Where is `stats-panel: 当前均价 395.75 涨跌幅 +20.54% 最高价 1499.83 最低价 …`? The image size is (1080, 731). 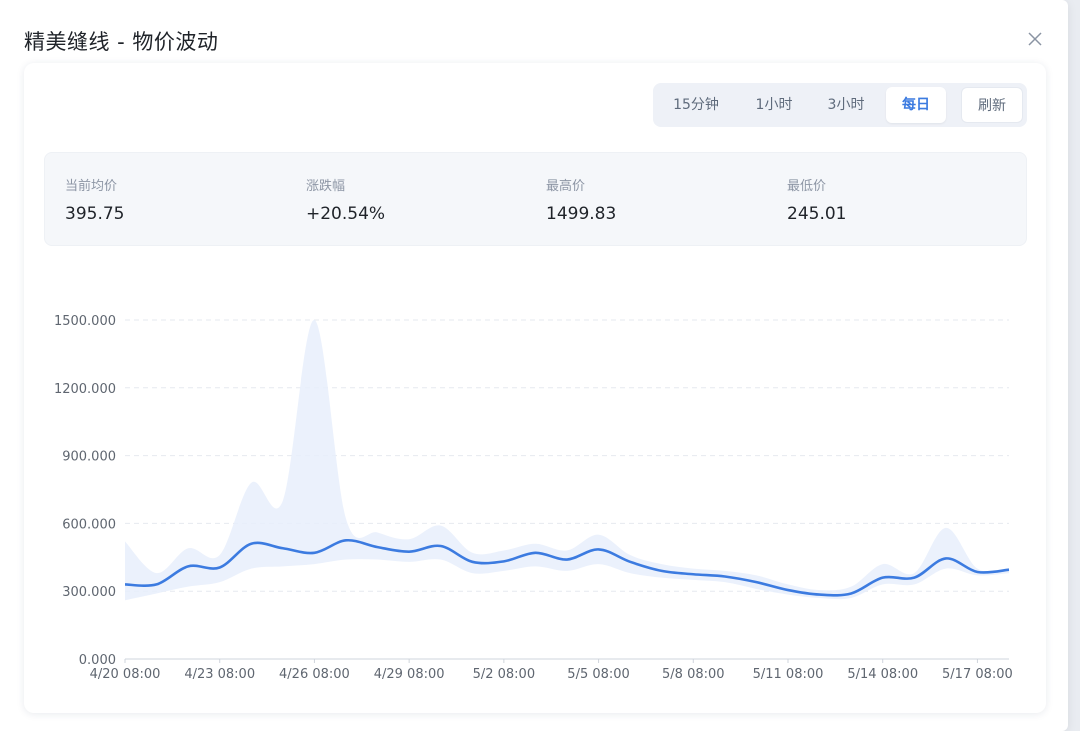
stats-panel: 当前均价 395.75 涨跌幅 +20.54% 最高价 1499.83 最低价 … is located at coordinates (535, 199).